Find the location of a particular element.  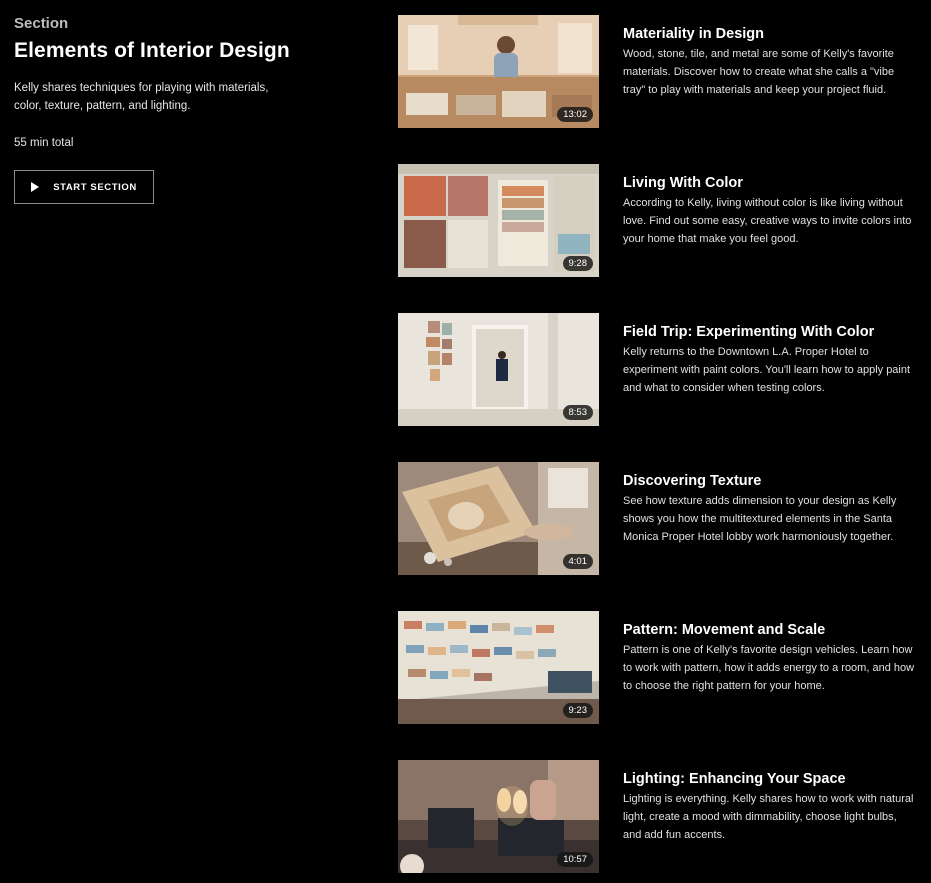

lesson-title: Field Trip: Experimenting With Color is located at coordinates (769, 332).